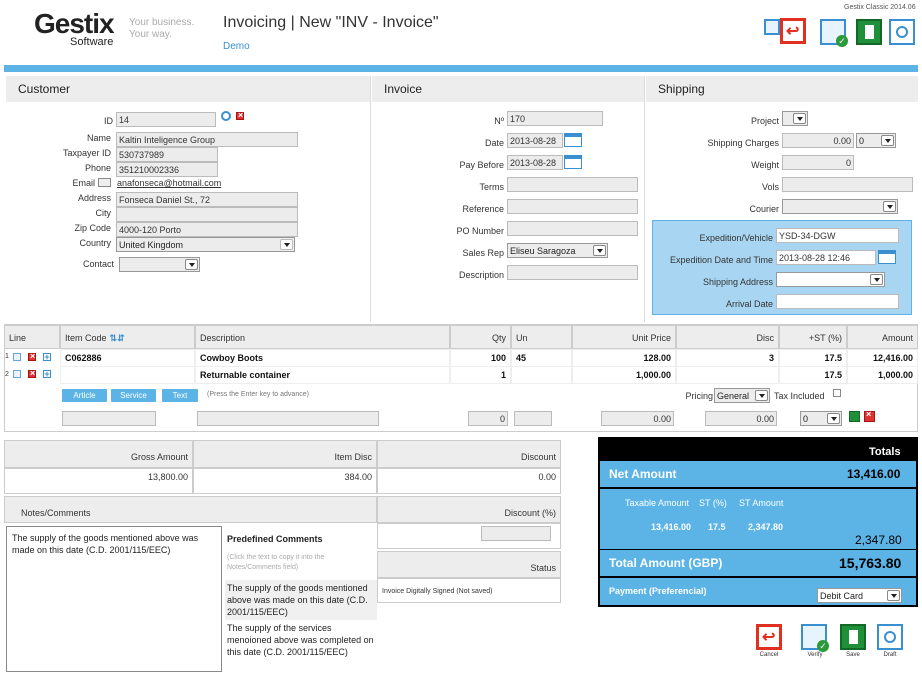 The image size is (922, 676). I want to click on line-qty: 100, so click(480, 358).